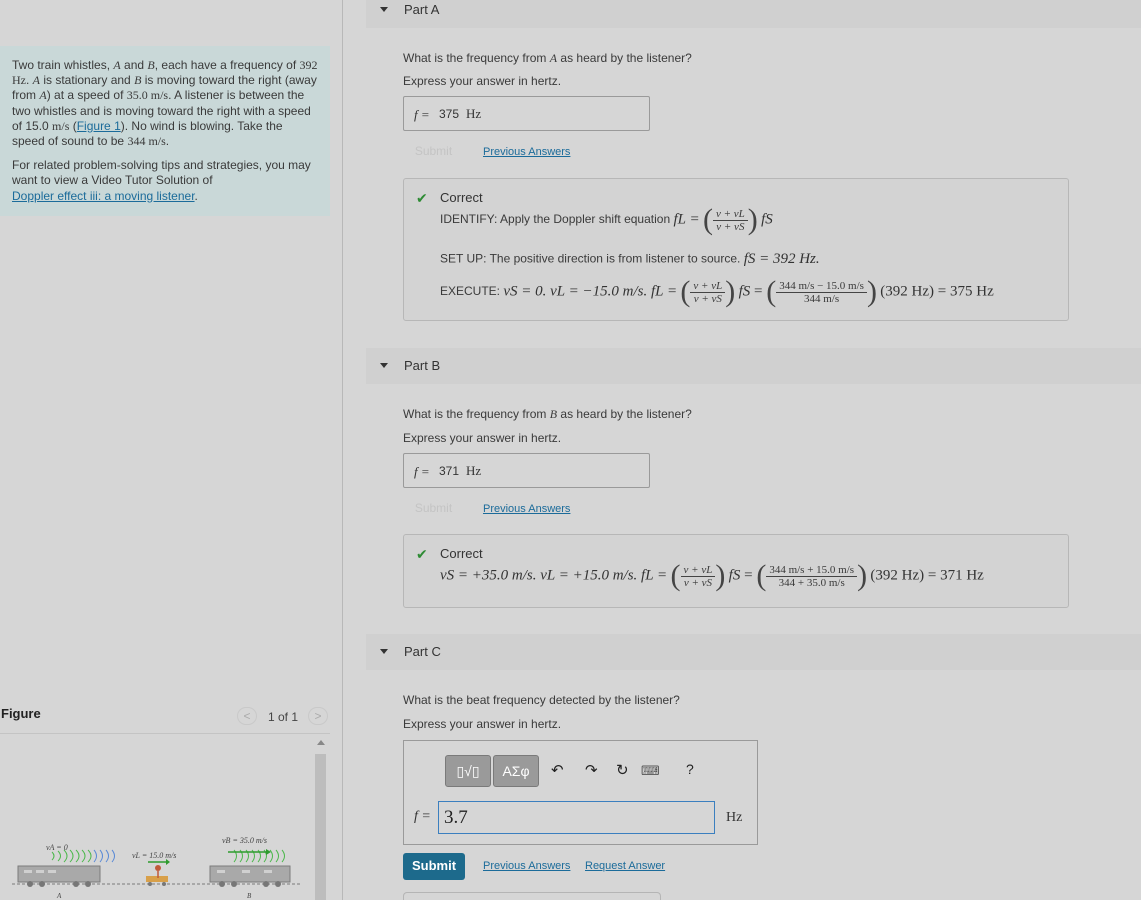 The height and width of the screenshot is (900, 1141). Describe the element at coordinates (753, 14) in the screenshot. I see `part-a-header: Part A` at that location.